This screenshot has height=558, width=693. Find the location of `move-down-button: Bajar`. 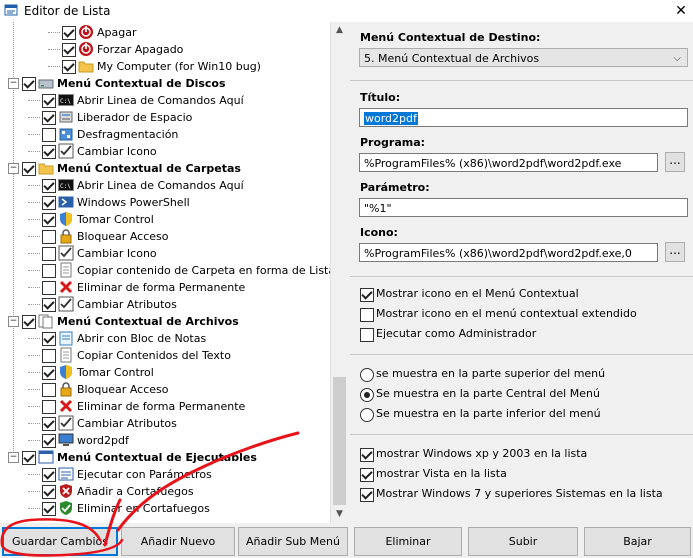

move-down-button: Bajar is located at coordinates (637, 541).